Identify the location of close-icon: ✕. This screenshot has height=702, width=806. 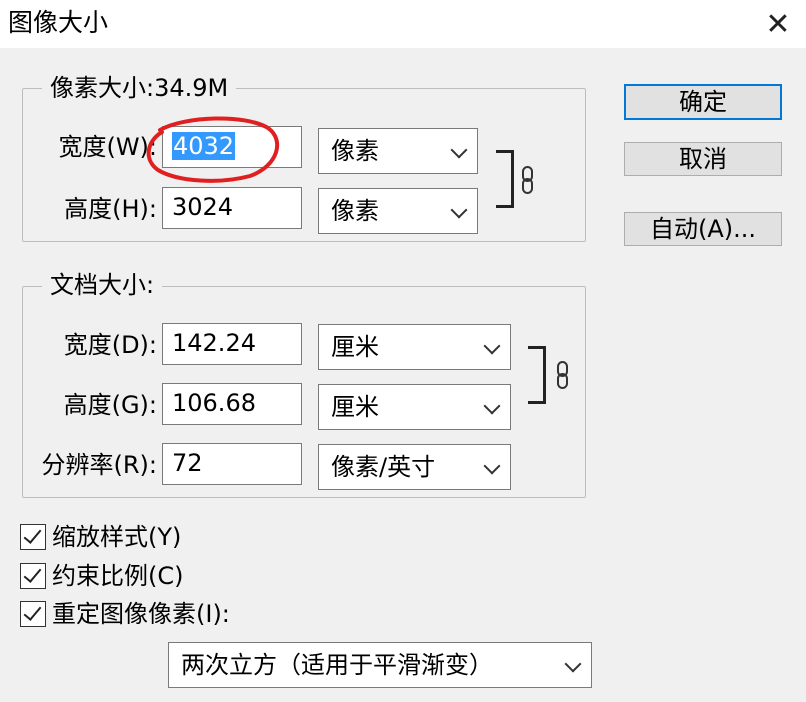
(778, 24).